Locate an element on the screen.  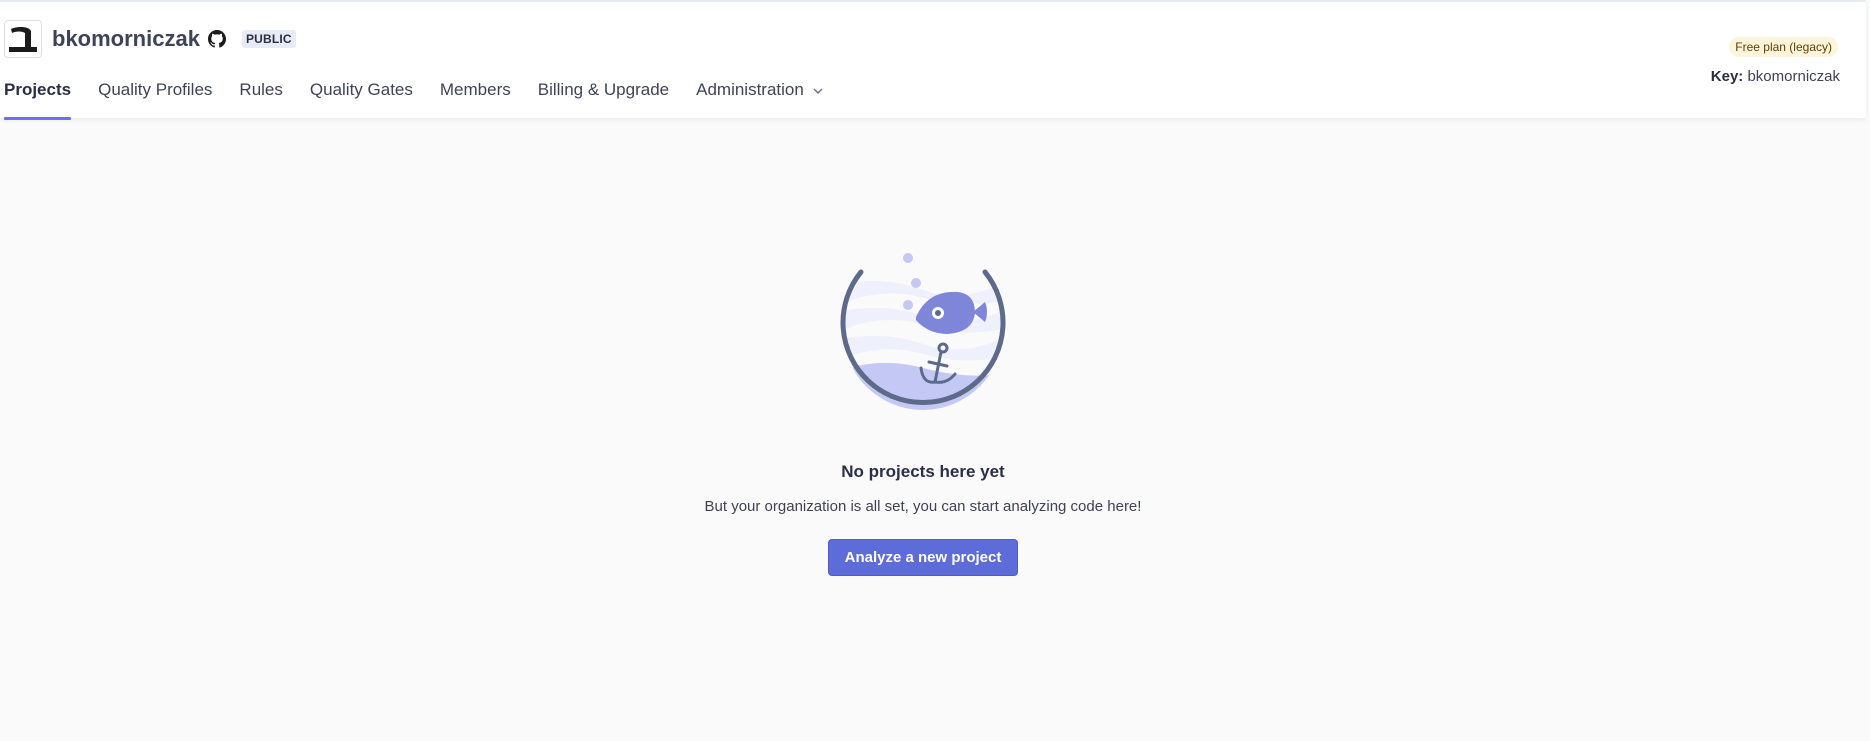
org-key-label: Key: is located at coordinates (1727, 76).